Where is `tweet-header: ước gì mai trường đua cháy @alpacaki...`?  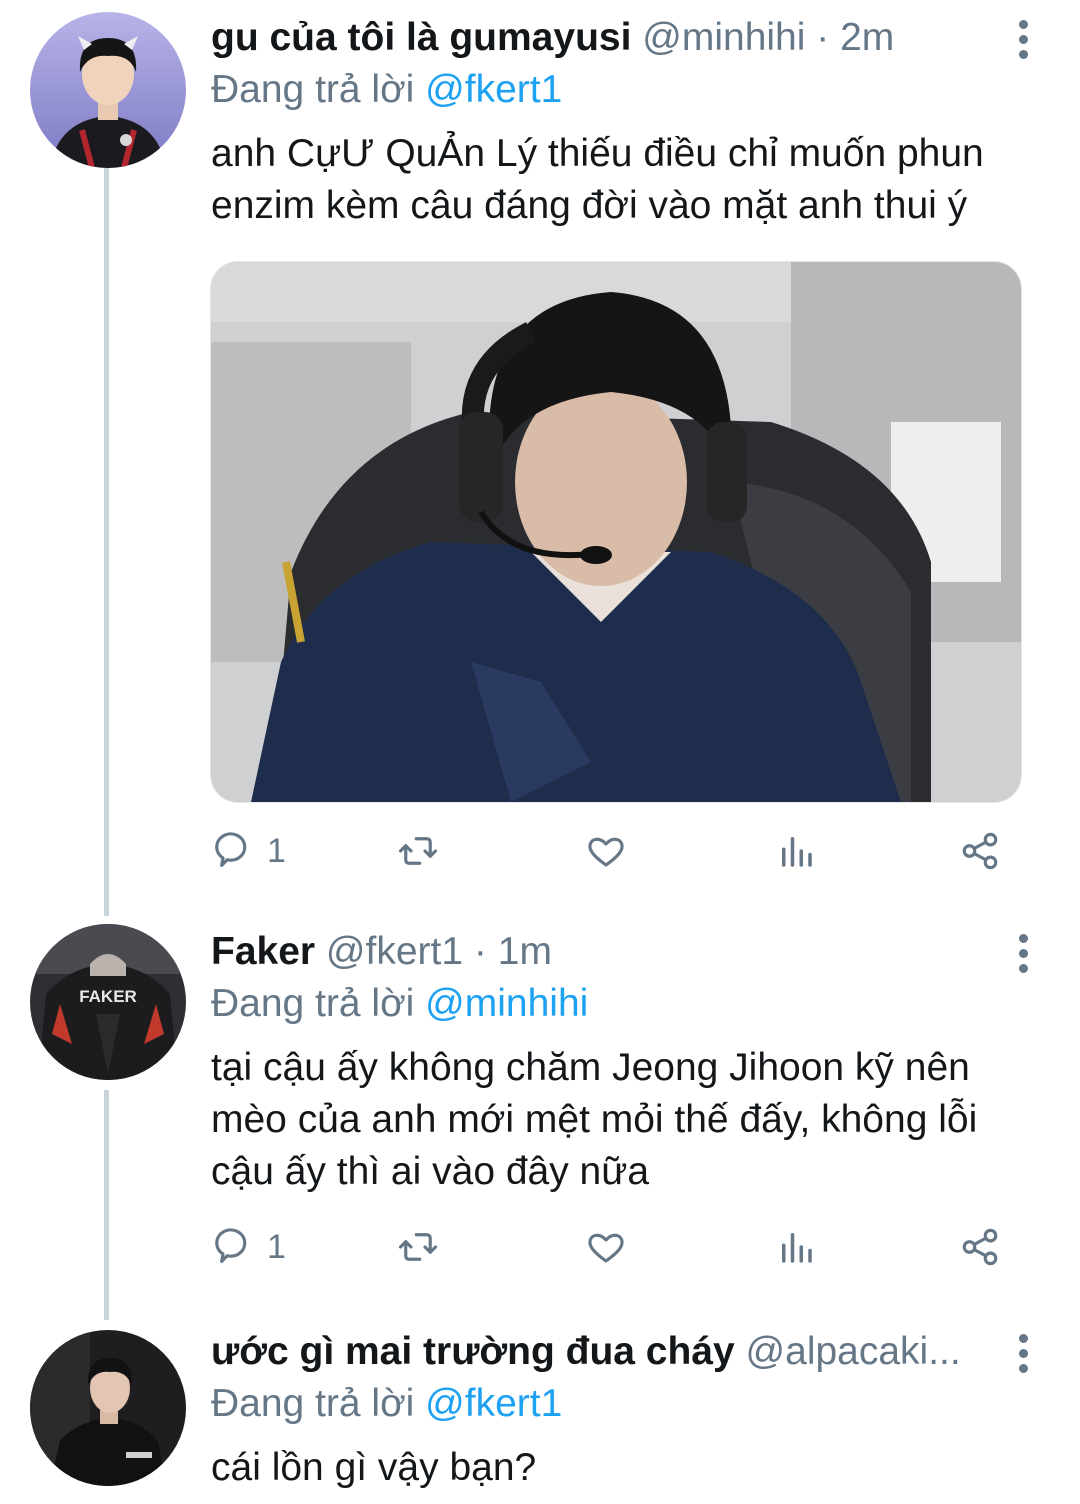
tweet-header: ước gì mai trường đua cháy @alpacaki... is located at coordinates (600, 1352).